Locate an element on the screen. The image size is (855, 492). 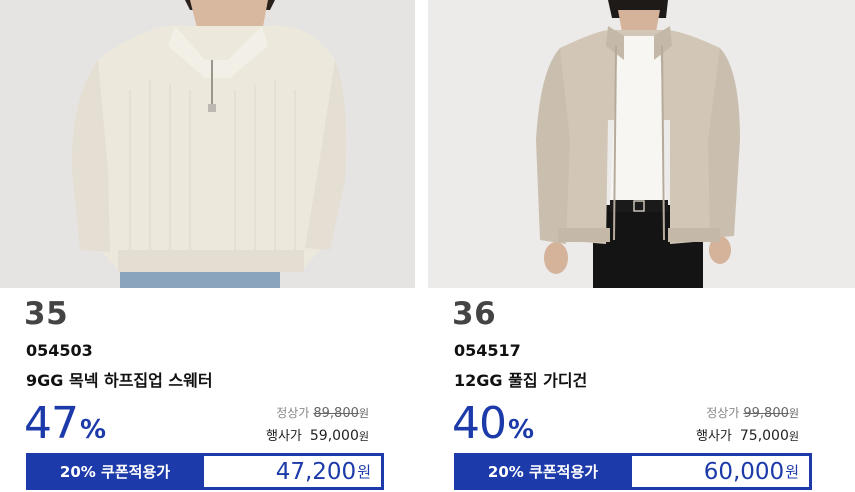
regular-price: 정상가 99,800원 is located at coordinates (752, 412).